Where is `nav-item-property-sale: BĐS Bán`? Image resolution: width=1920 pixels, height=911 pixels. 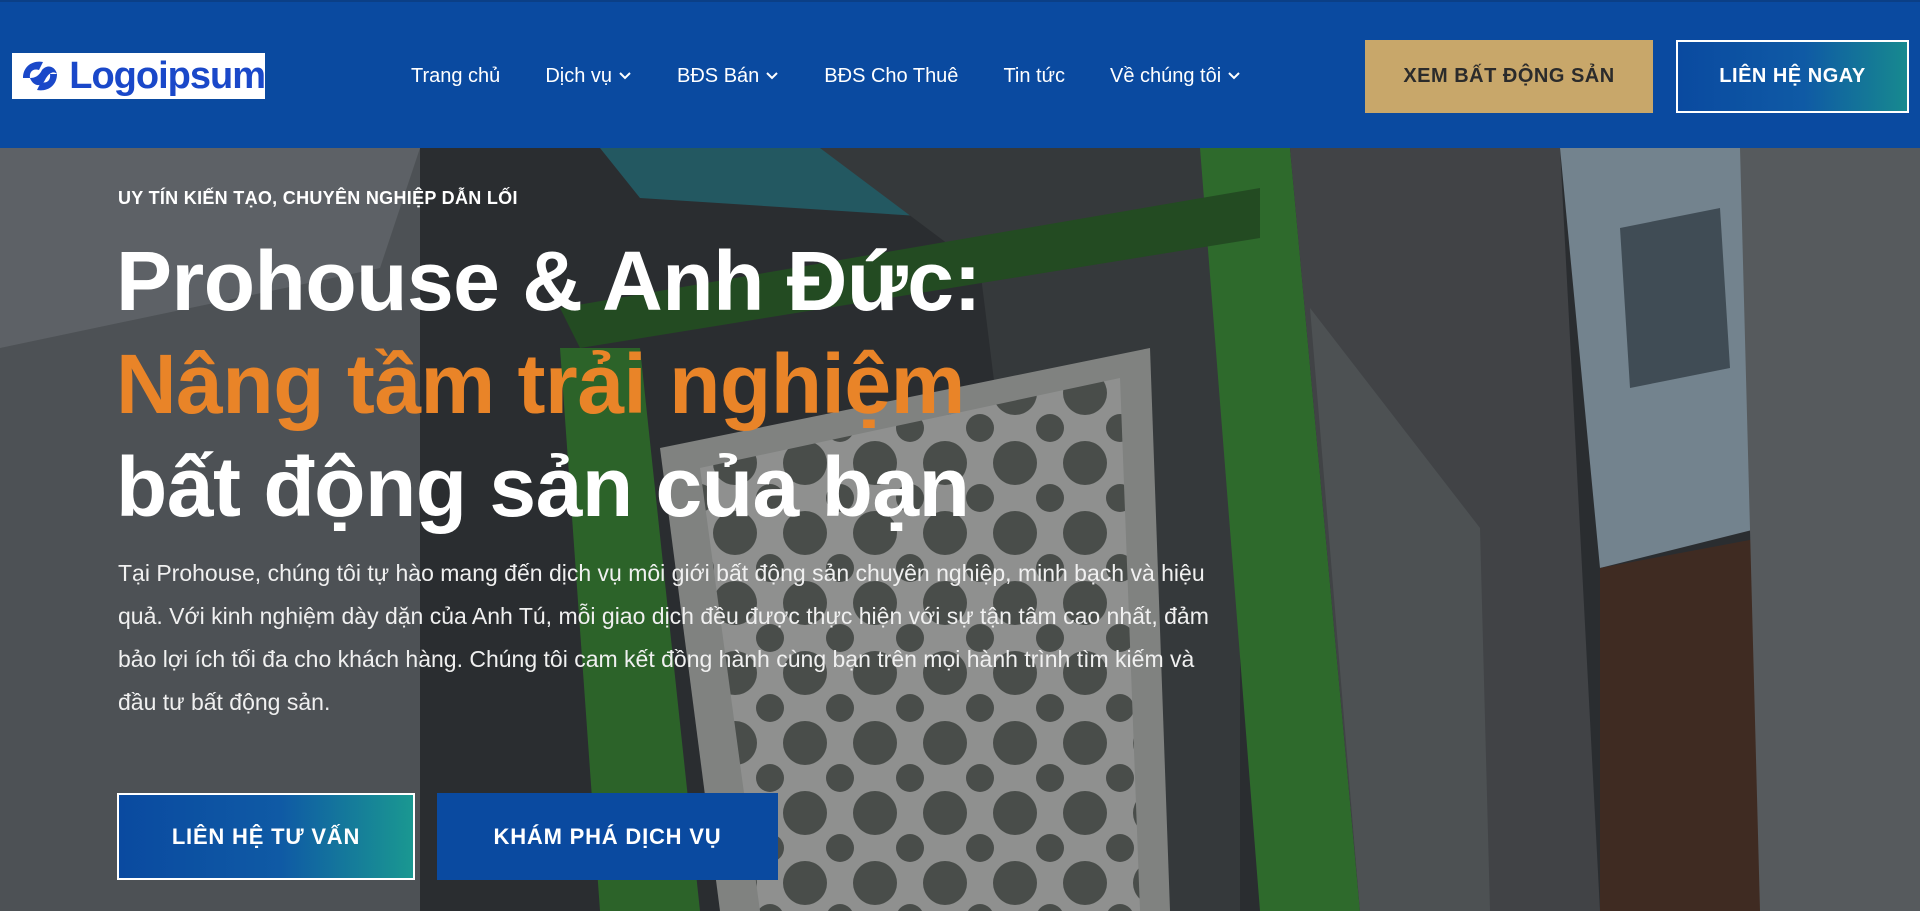
nav-item-property-sale: BĐS Bán is located at coordinates (728, 76).